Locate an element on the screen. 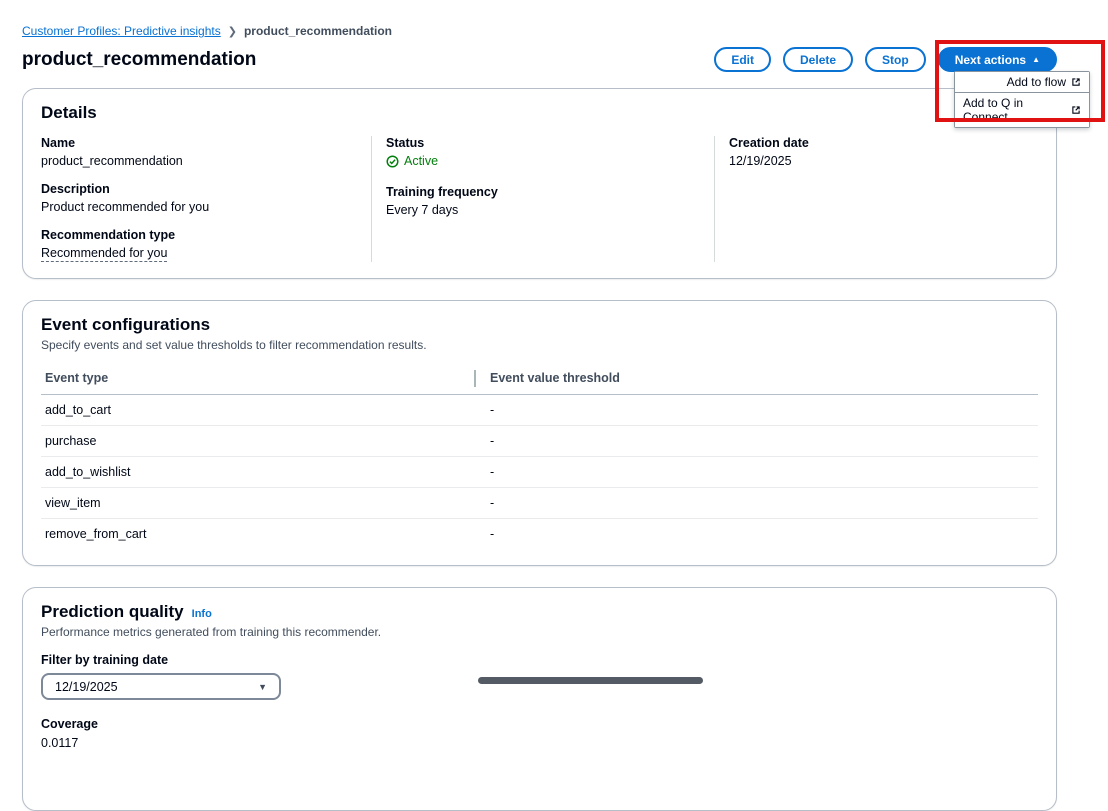 This screenshot has width=1108, height=811. recommendation-type-value: Recommended for you is located at coordinates (104, 254).